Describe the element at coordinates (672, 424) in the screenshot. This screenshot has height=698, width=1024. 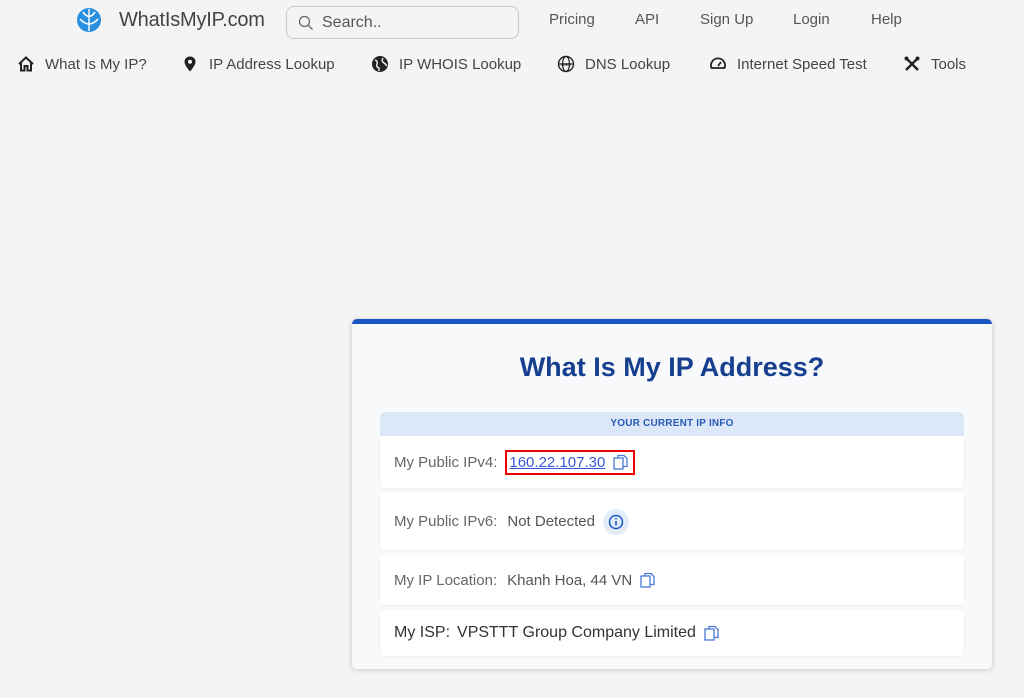
I see `section-header: YOUR CURRENT IP INFO` at that location.